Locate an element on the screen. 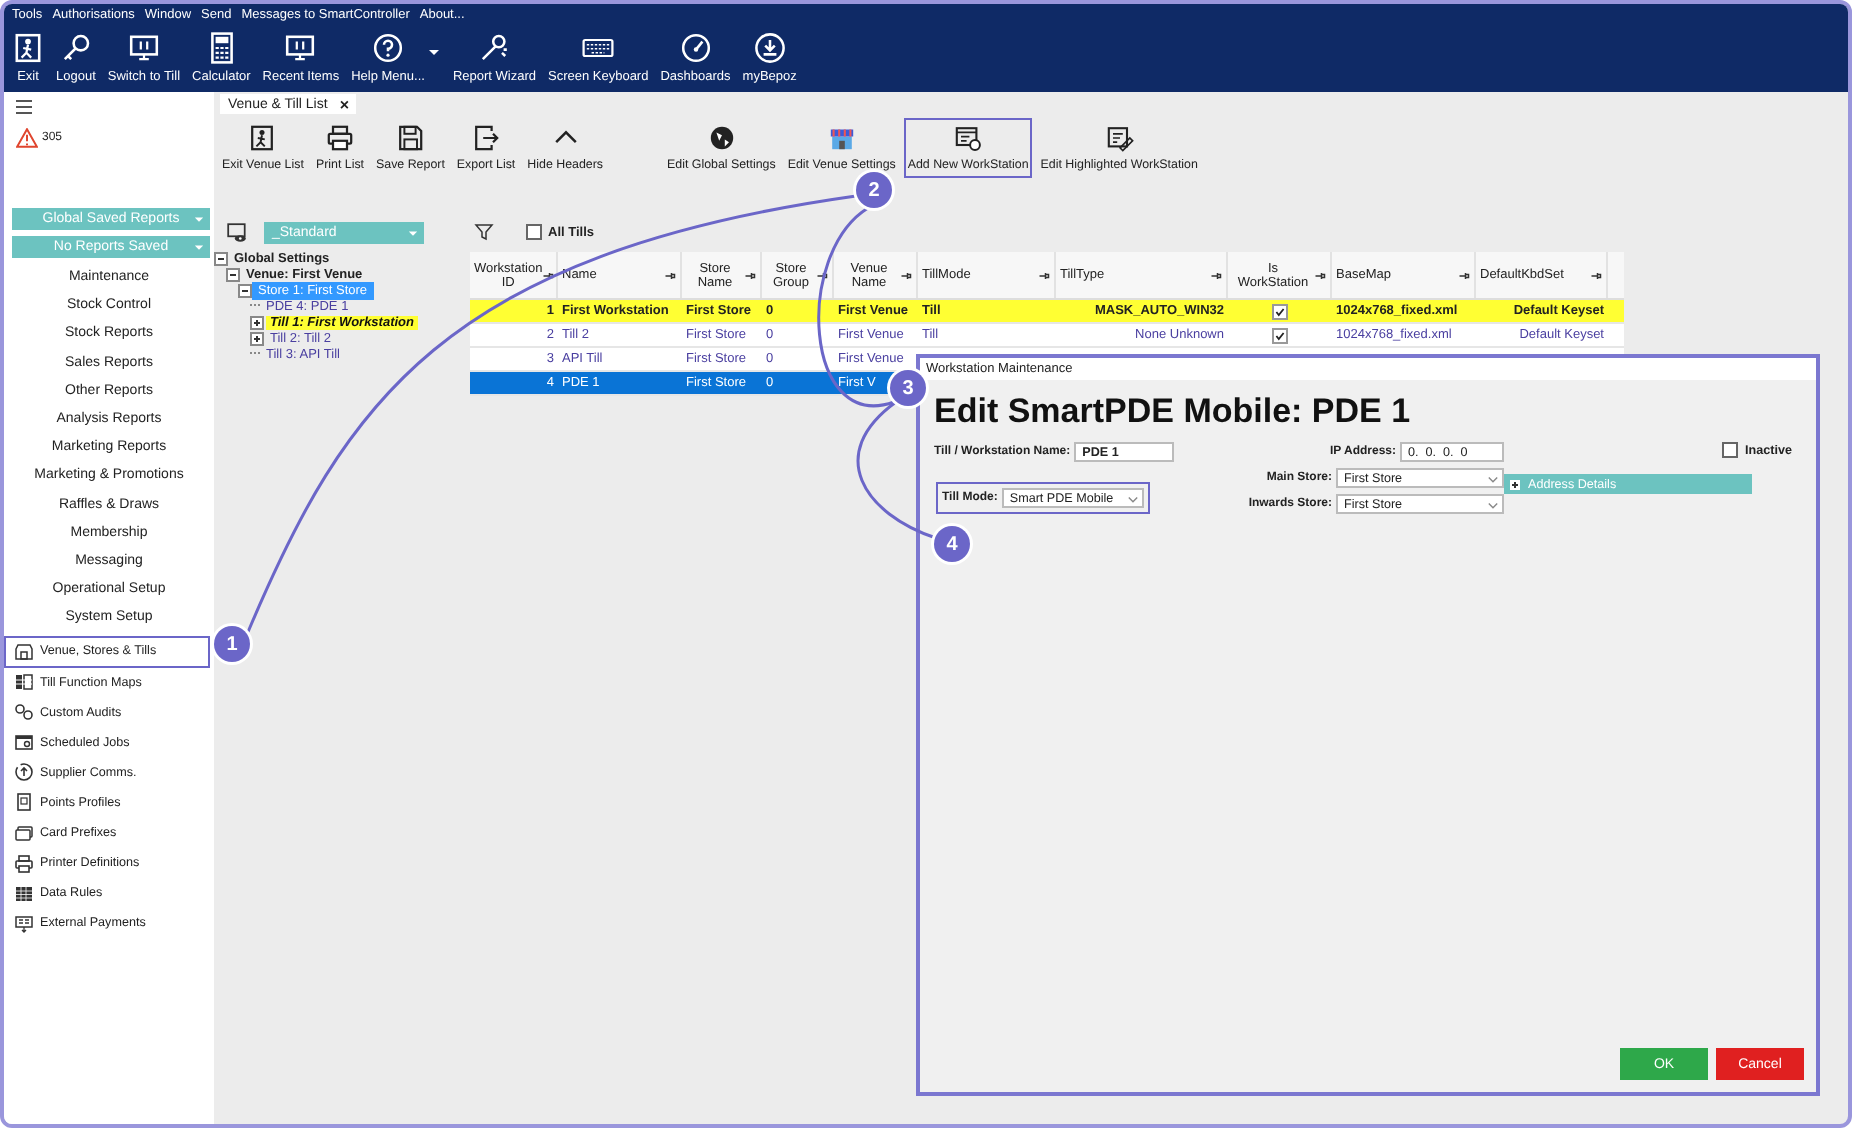 The height and width of the screenshot is (1128, 1852). export-icon is located at coordinates (486, 138).